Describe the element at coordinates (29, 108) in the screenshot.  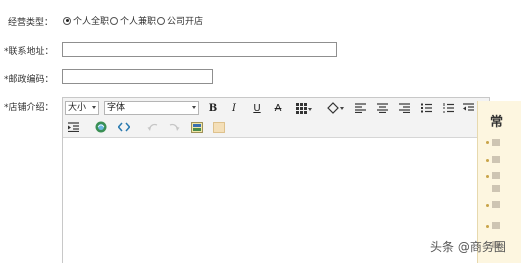
I see `intro-label: *店铺介绍：` at that location.